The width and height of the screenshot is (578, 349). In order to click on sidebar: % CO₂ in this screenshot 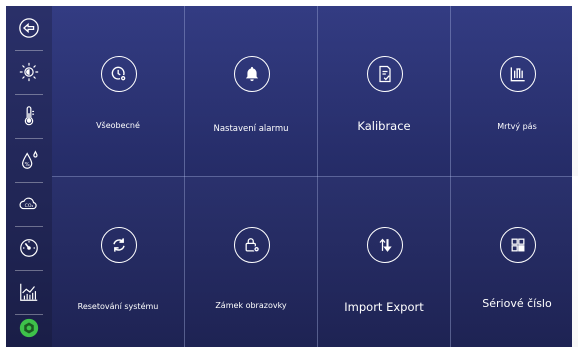, I will do `click(29, 176)`.